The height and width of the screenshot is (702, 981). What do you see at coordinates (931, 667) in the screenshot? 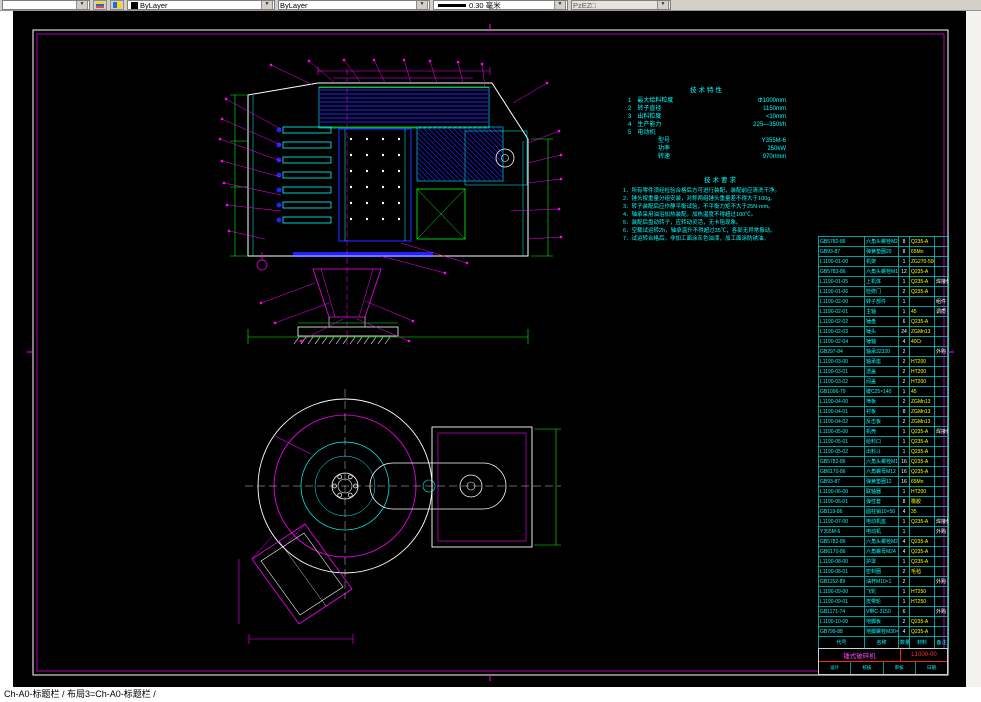
I see `signature-label: 日期` at bounding box center [931, 667].